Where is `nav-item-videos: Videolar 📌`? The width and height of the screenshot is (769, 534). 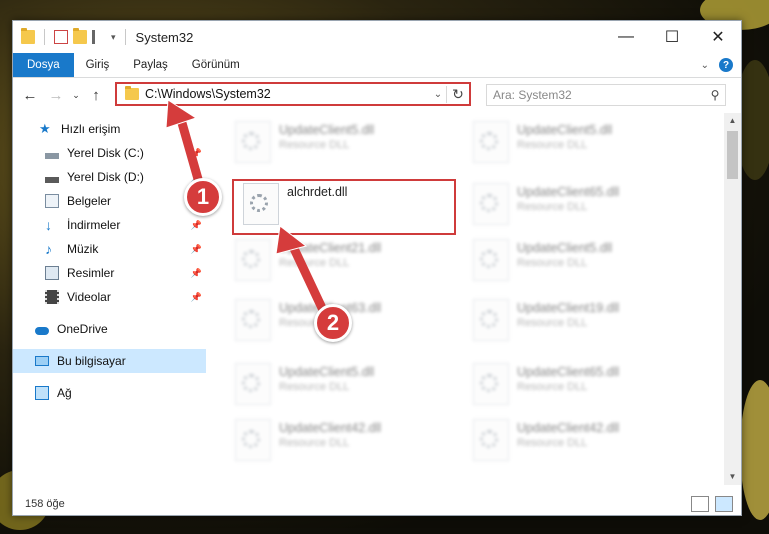
nav-item-videos: Videolar 📌 is located at coordinates (109, 297).